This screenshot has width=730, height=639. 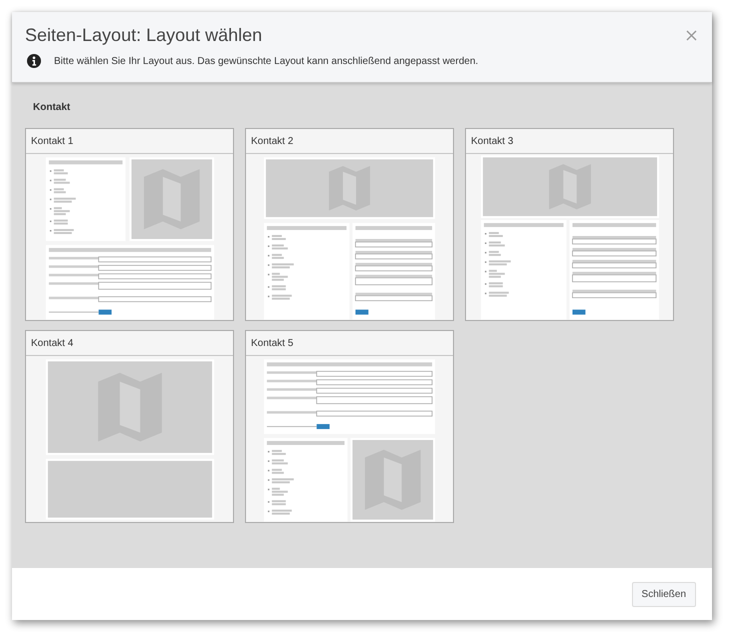 What do you see at coordinates (52, 141) in the screenshot?
I see `card-title: Kontakt 1` at bounding box center [52, 141].